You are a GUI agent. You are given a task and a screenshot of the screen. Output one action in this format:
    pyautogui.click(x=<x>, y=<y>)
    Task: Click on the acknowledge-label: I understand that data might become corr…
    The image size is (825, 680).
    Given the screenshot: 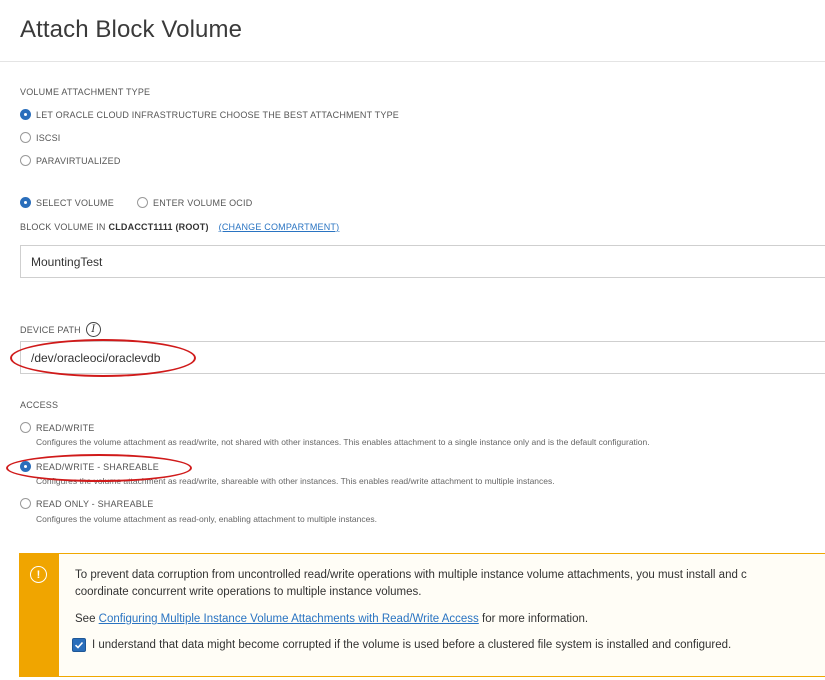 What is the action you would take?
    pyautogui.click(x=412, y=645)
    